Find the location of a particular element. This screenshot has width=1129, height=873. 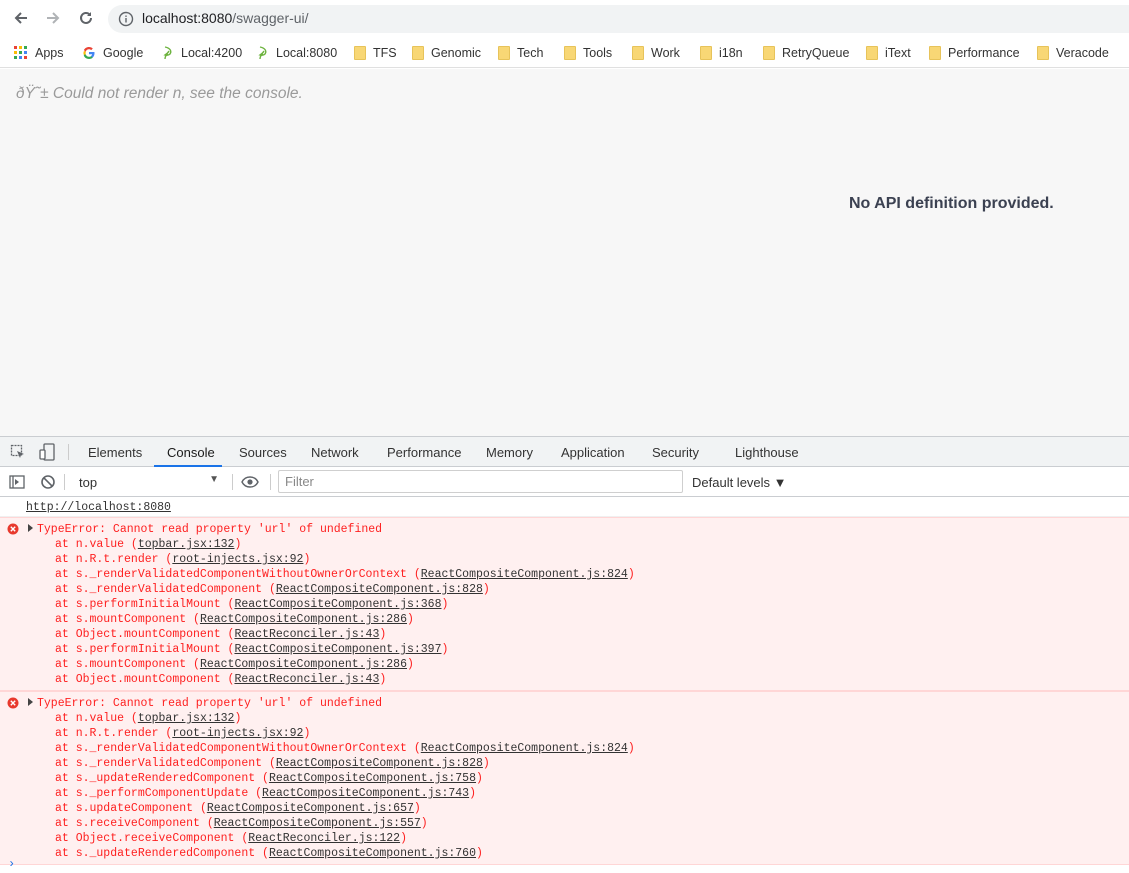

bookmark-itext: iText is located at coordinates (888, 53).